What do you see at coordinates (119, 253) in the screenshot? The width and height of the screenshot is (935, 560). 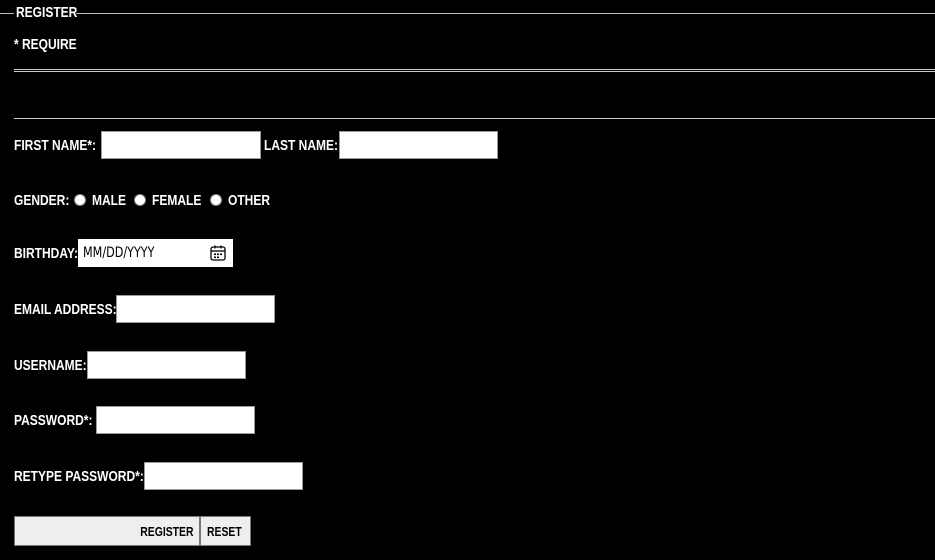 I see `birthday-placeholder: MM/DD/YYYY` at bounding box center [119, 253].